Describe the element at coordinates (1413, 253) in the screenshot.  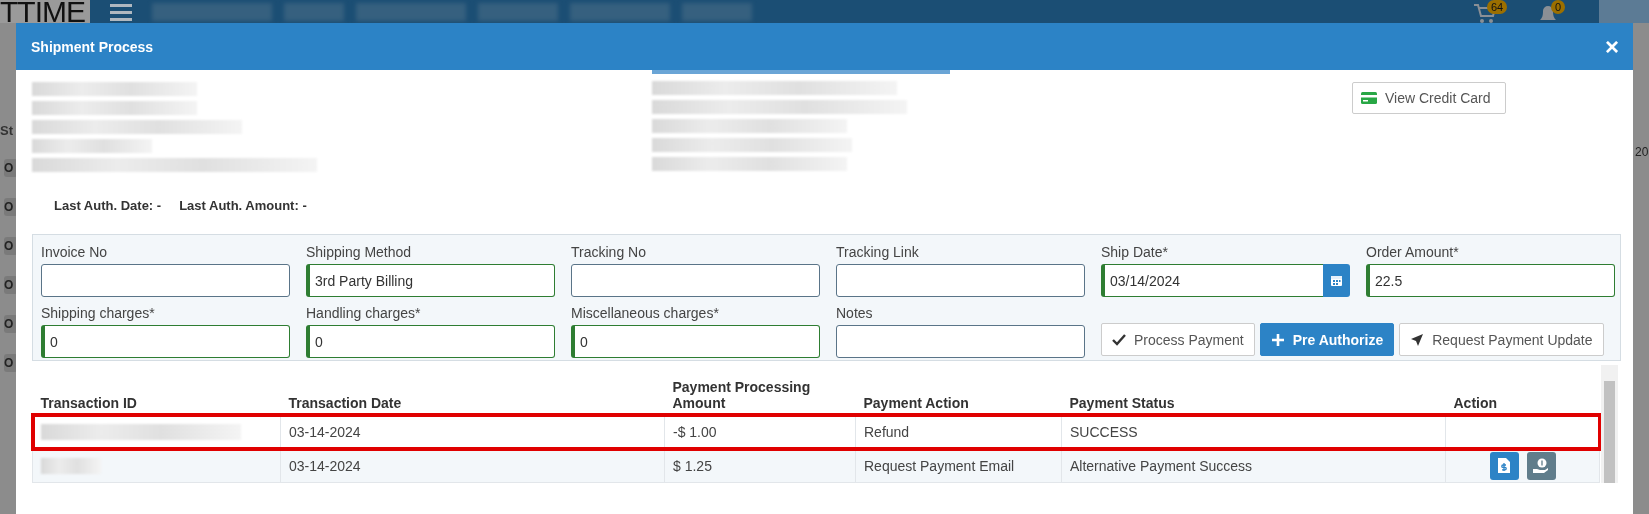
I see `field-label: Order Amount*` at that location.